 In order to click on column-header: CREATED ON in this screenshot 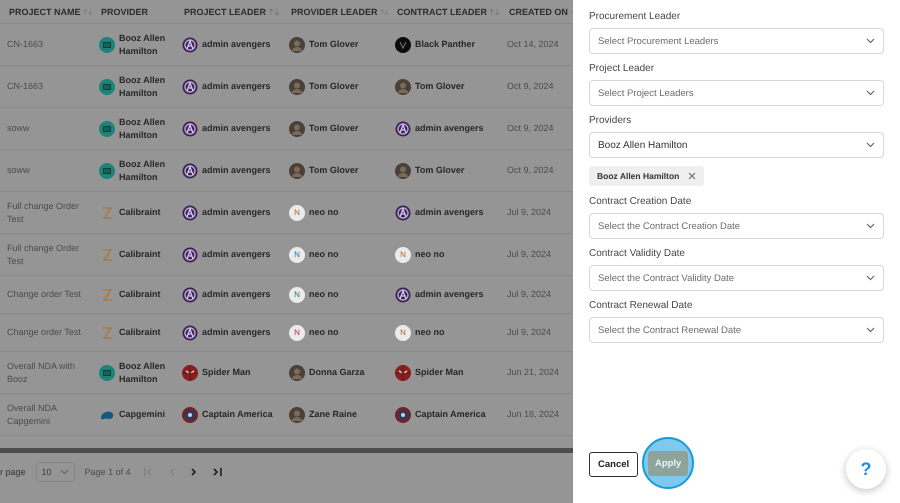, I will do `click(538, 11)`.